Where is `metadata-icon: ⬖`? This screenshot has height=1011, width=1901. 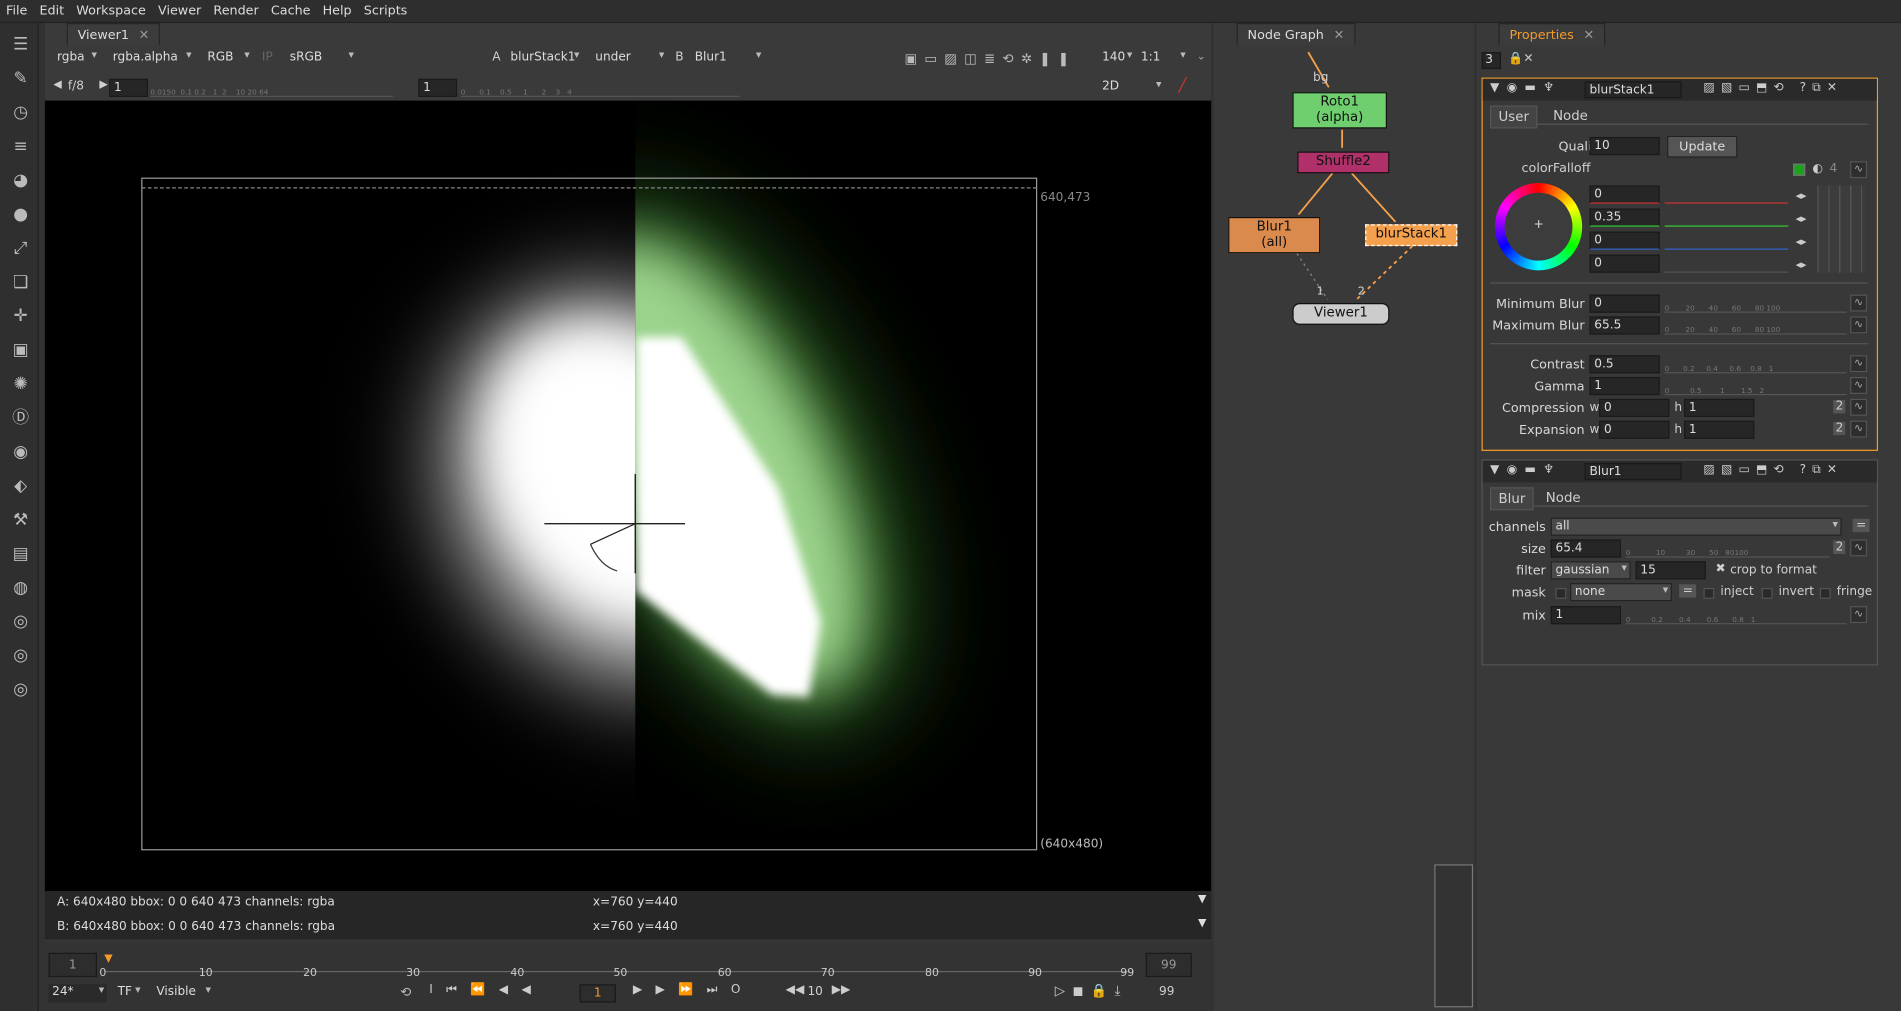
metadata-icon: ⬖ is located at coordinates (21, 486).